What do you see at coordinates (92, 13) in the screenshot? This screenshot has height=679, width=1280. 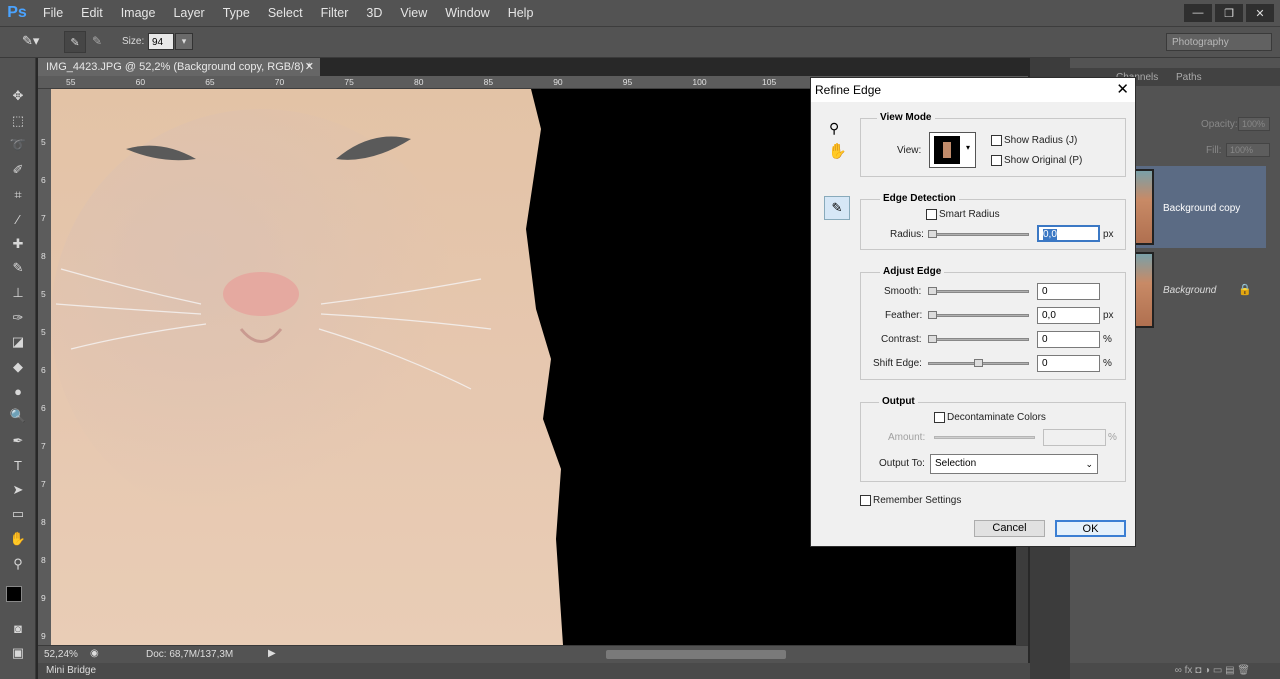 I see `menu-edit: Edit` at bounding box center [92, 13].